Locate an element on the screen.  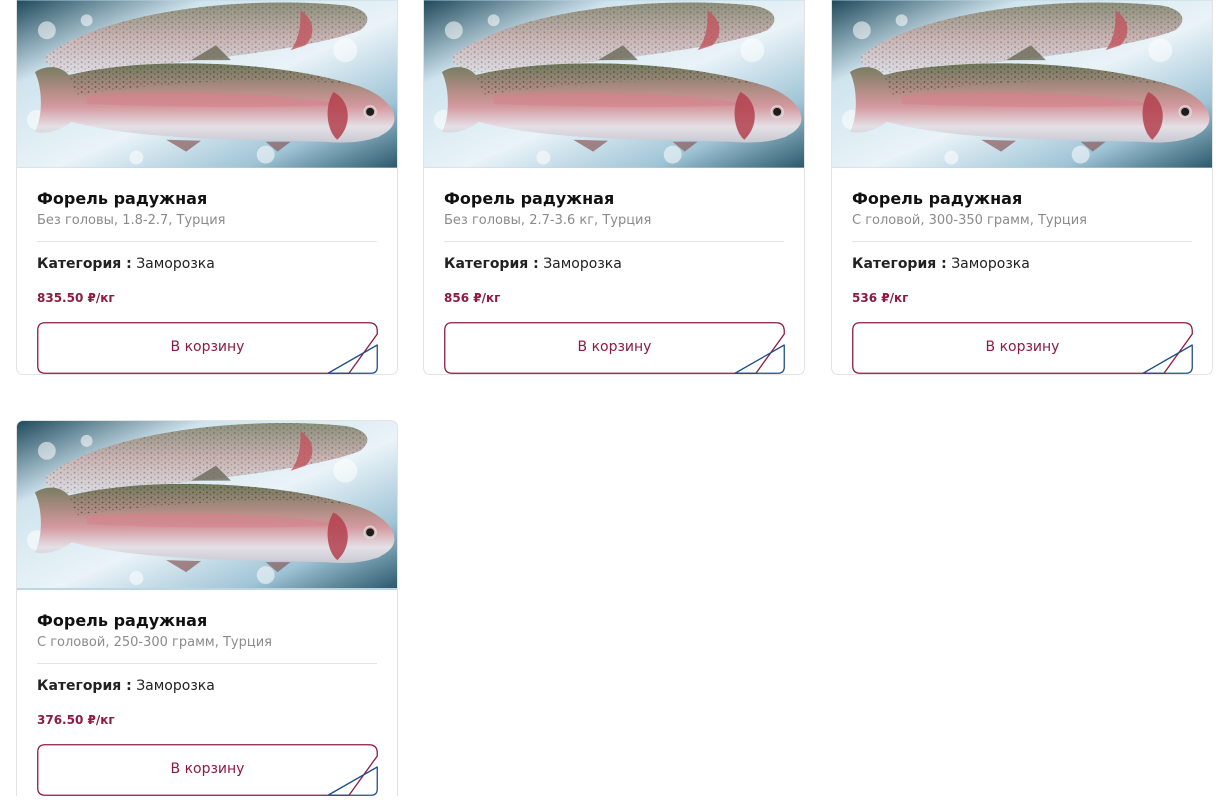
product-subtitle: С головой, 250-300 грамм, Турция is located at coordinates (154, 642).